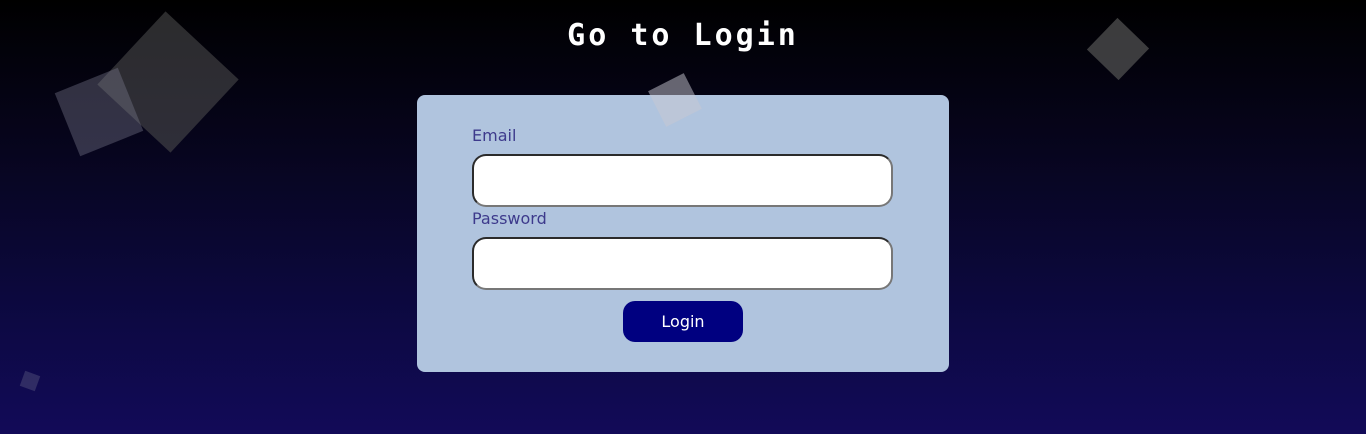 The image size is (1366, 434). What do you see at coordinates (30, 381) in the screenshot?
I see `decorative-square` at bounding box center [30, 381].